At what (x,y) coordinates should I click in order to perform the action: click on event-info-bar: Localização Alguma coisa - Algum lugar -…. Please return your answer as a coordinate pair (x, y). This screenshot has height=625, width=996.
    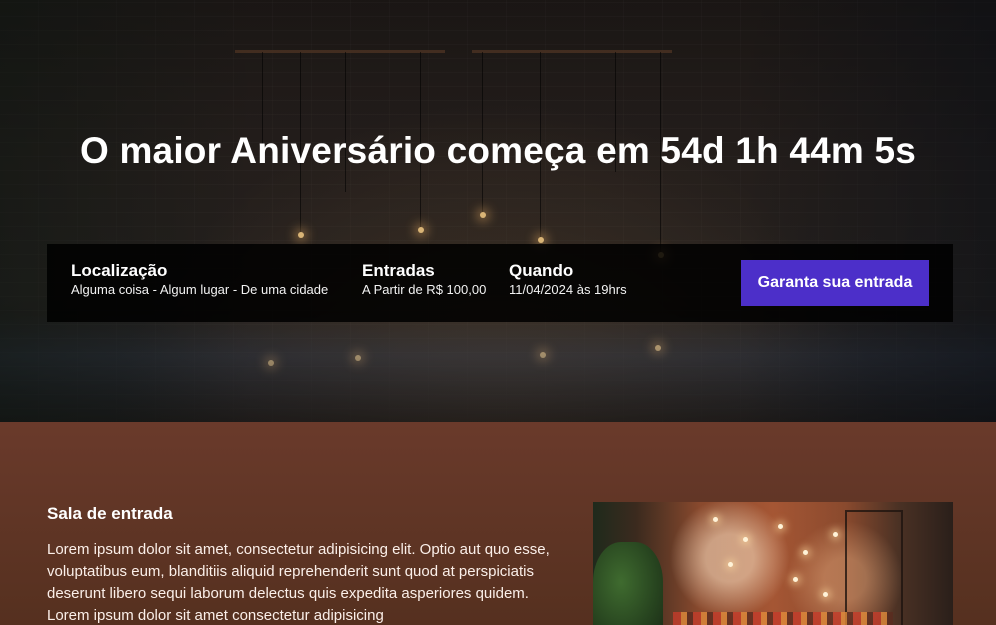
    Looking at the image, I should click on (500, 283).